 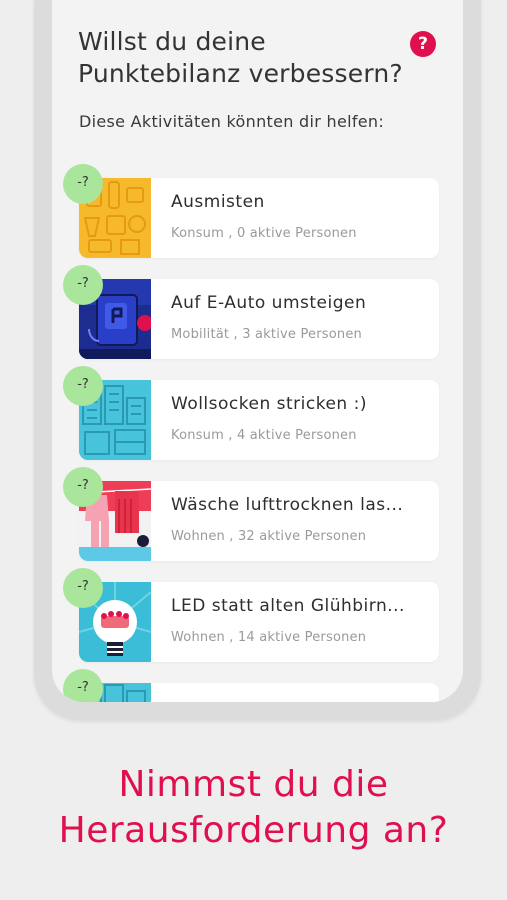 What do you see at coordinates (269, 404) in the screenshot?
I see `activity-title: Wollsocken stricken :)` at bounding box center [269, 404].